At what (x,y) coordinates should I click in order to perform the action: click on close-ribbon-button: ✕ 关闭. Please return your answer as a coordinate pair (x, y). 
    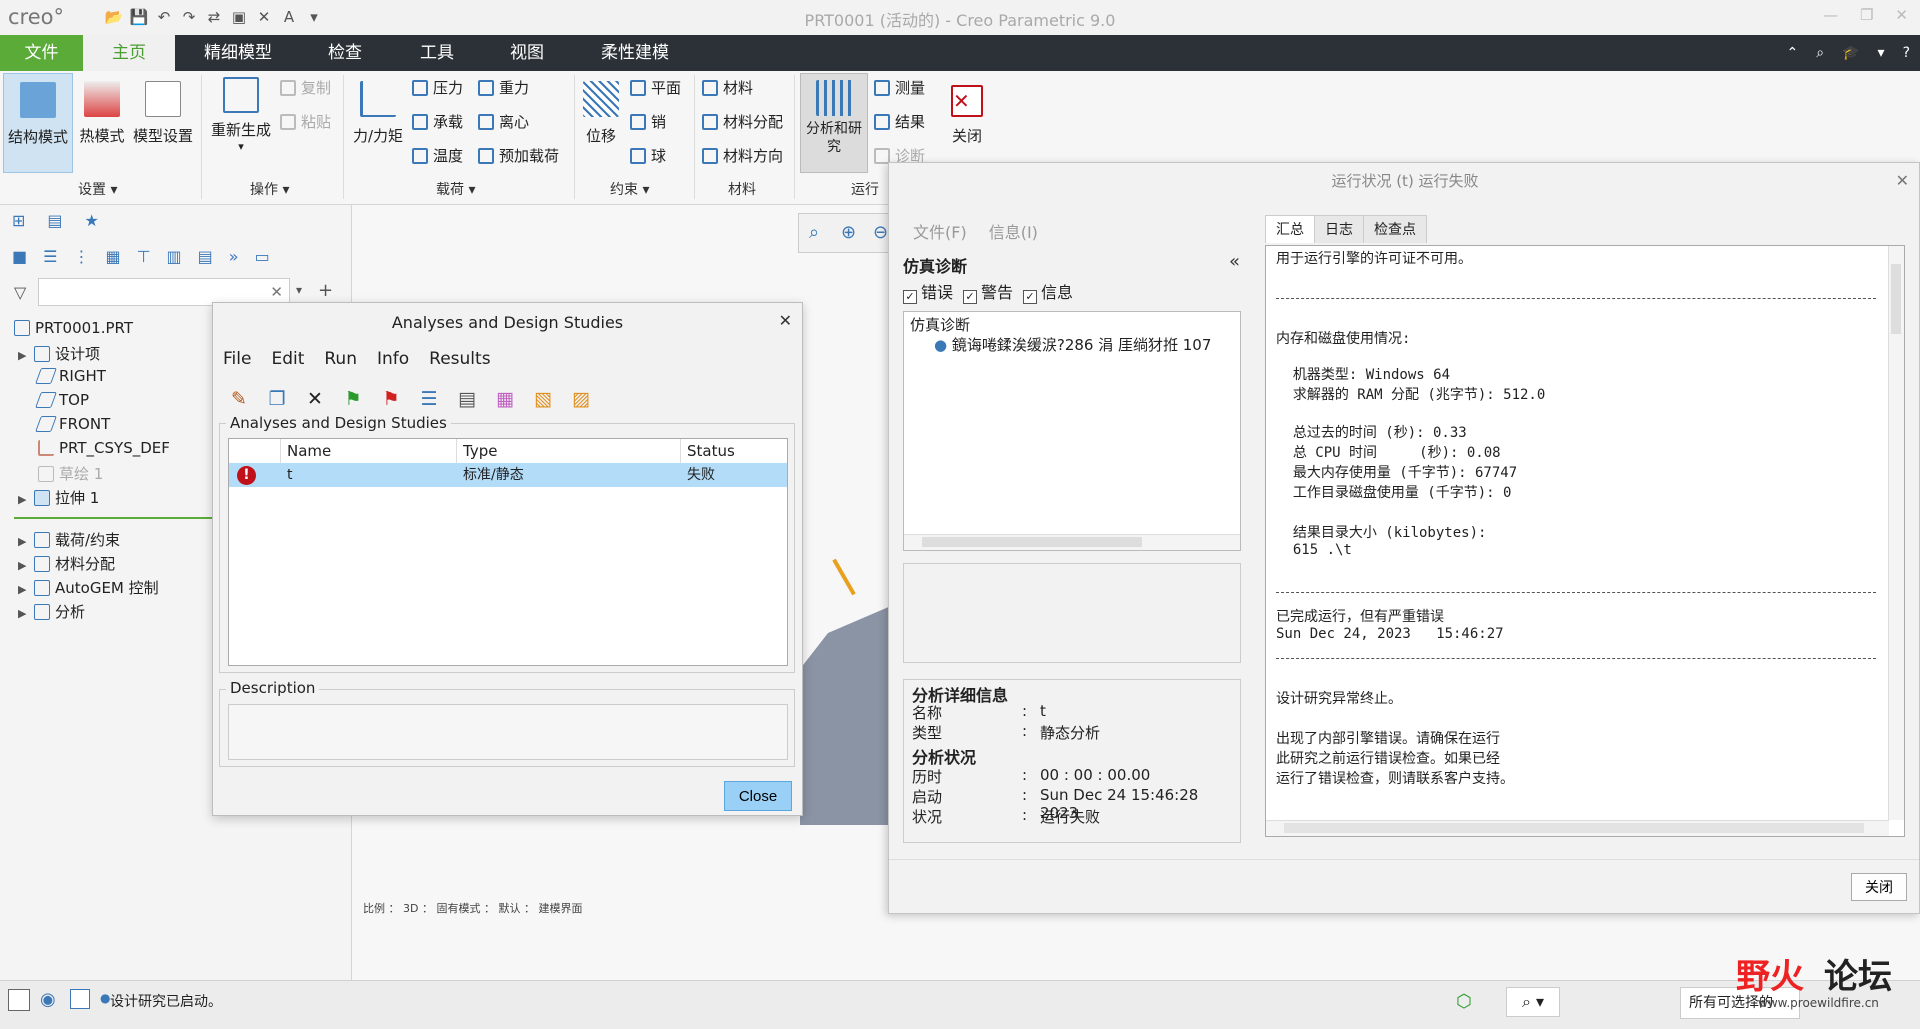
    Looking at the image, I should click on (967, 115).